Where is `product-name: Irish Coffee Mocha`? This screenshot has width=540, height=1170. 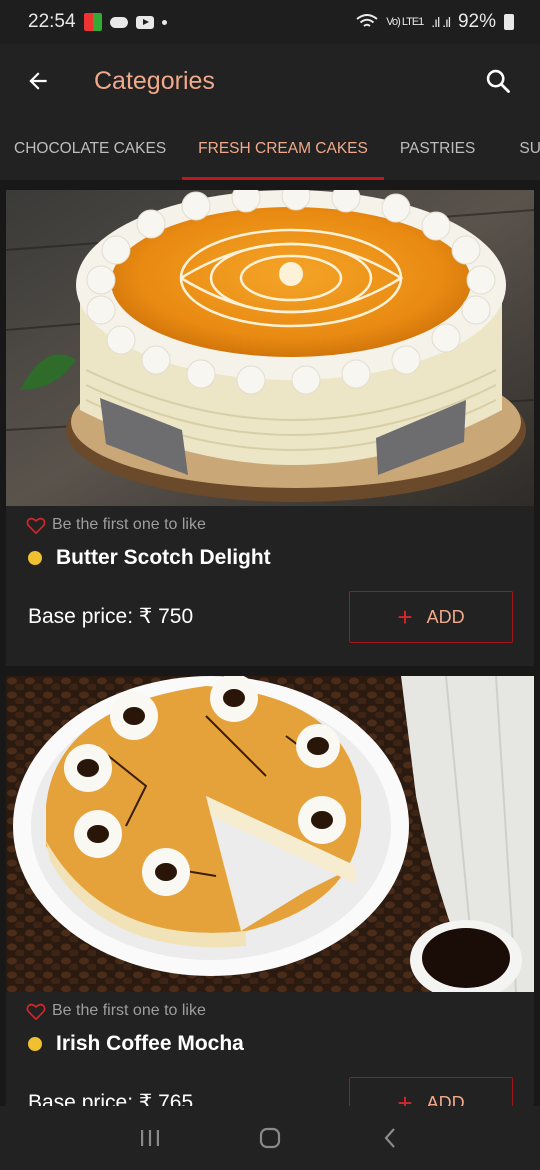
product-name: Irish Coffee Mocha is located at coordinates (150, 1043).